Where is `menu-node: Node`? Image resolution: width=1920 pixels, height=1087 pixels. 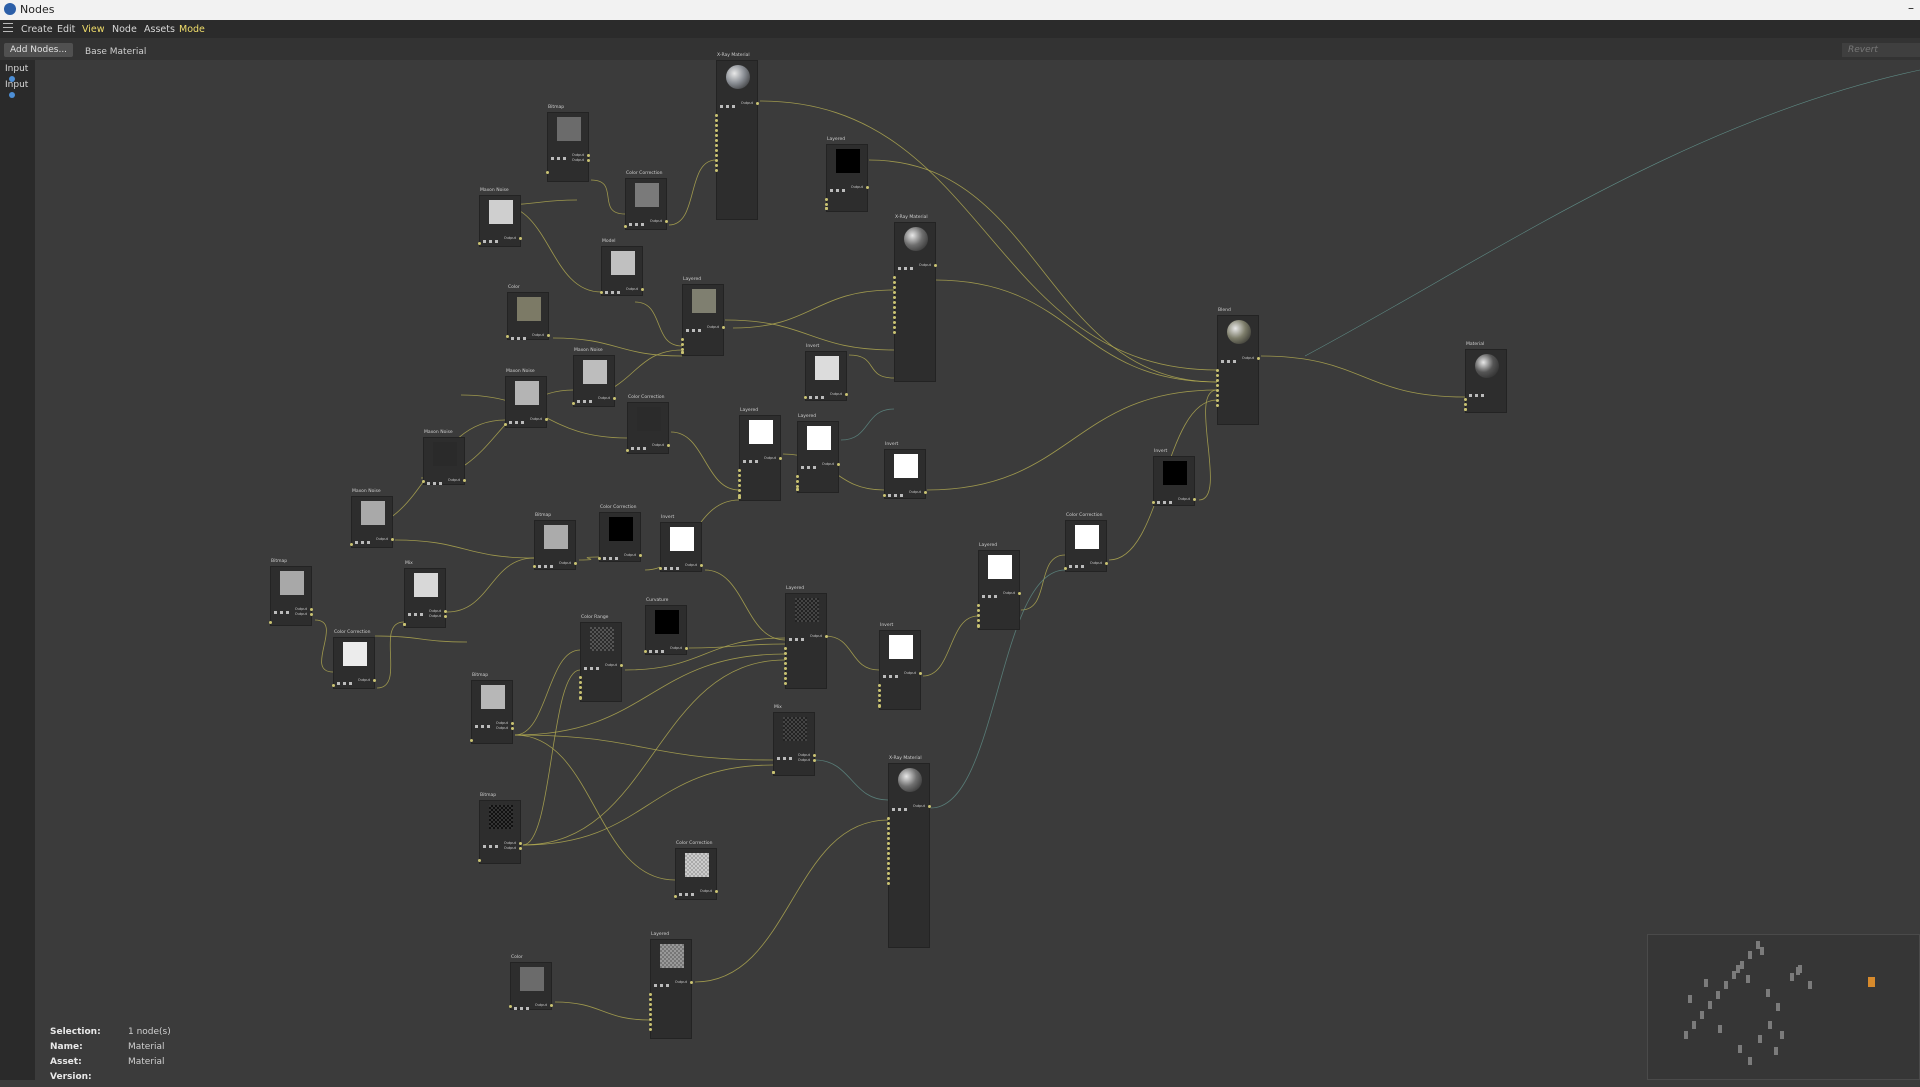 menu-node: Node is located at coordinates (124, 29).